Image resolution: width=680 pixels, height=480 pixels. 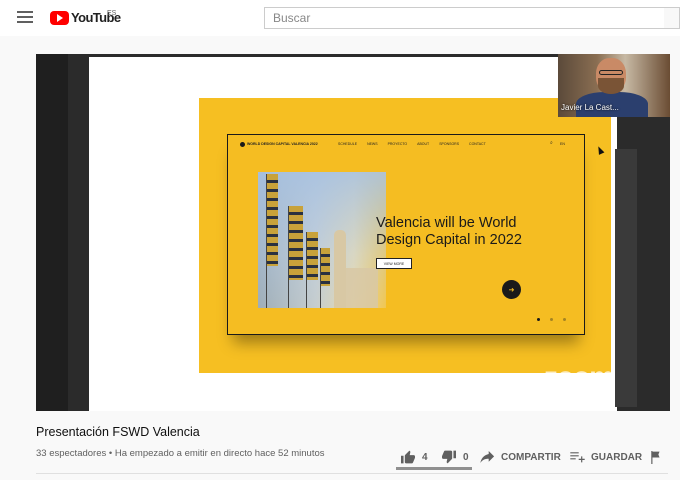 I want to click on zoom-watermark: zoom, so click(x=579, y=376).